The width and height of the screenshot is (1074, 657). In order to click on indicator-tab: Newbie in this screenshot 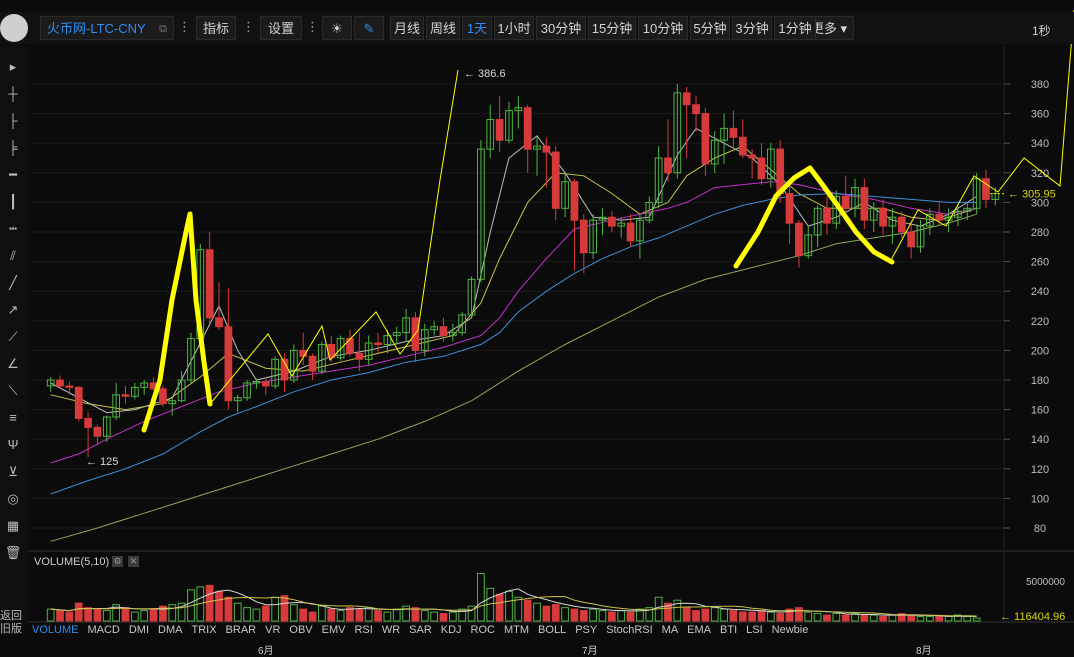, I will do `click(790, 630)`.